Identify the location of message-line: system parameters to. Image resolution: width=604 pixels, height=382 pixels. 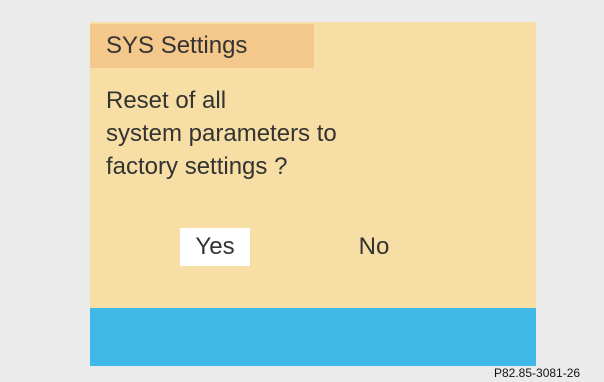
(221, 133).